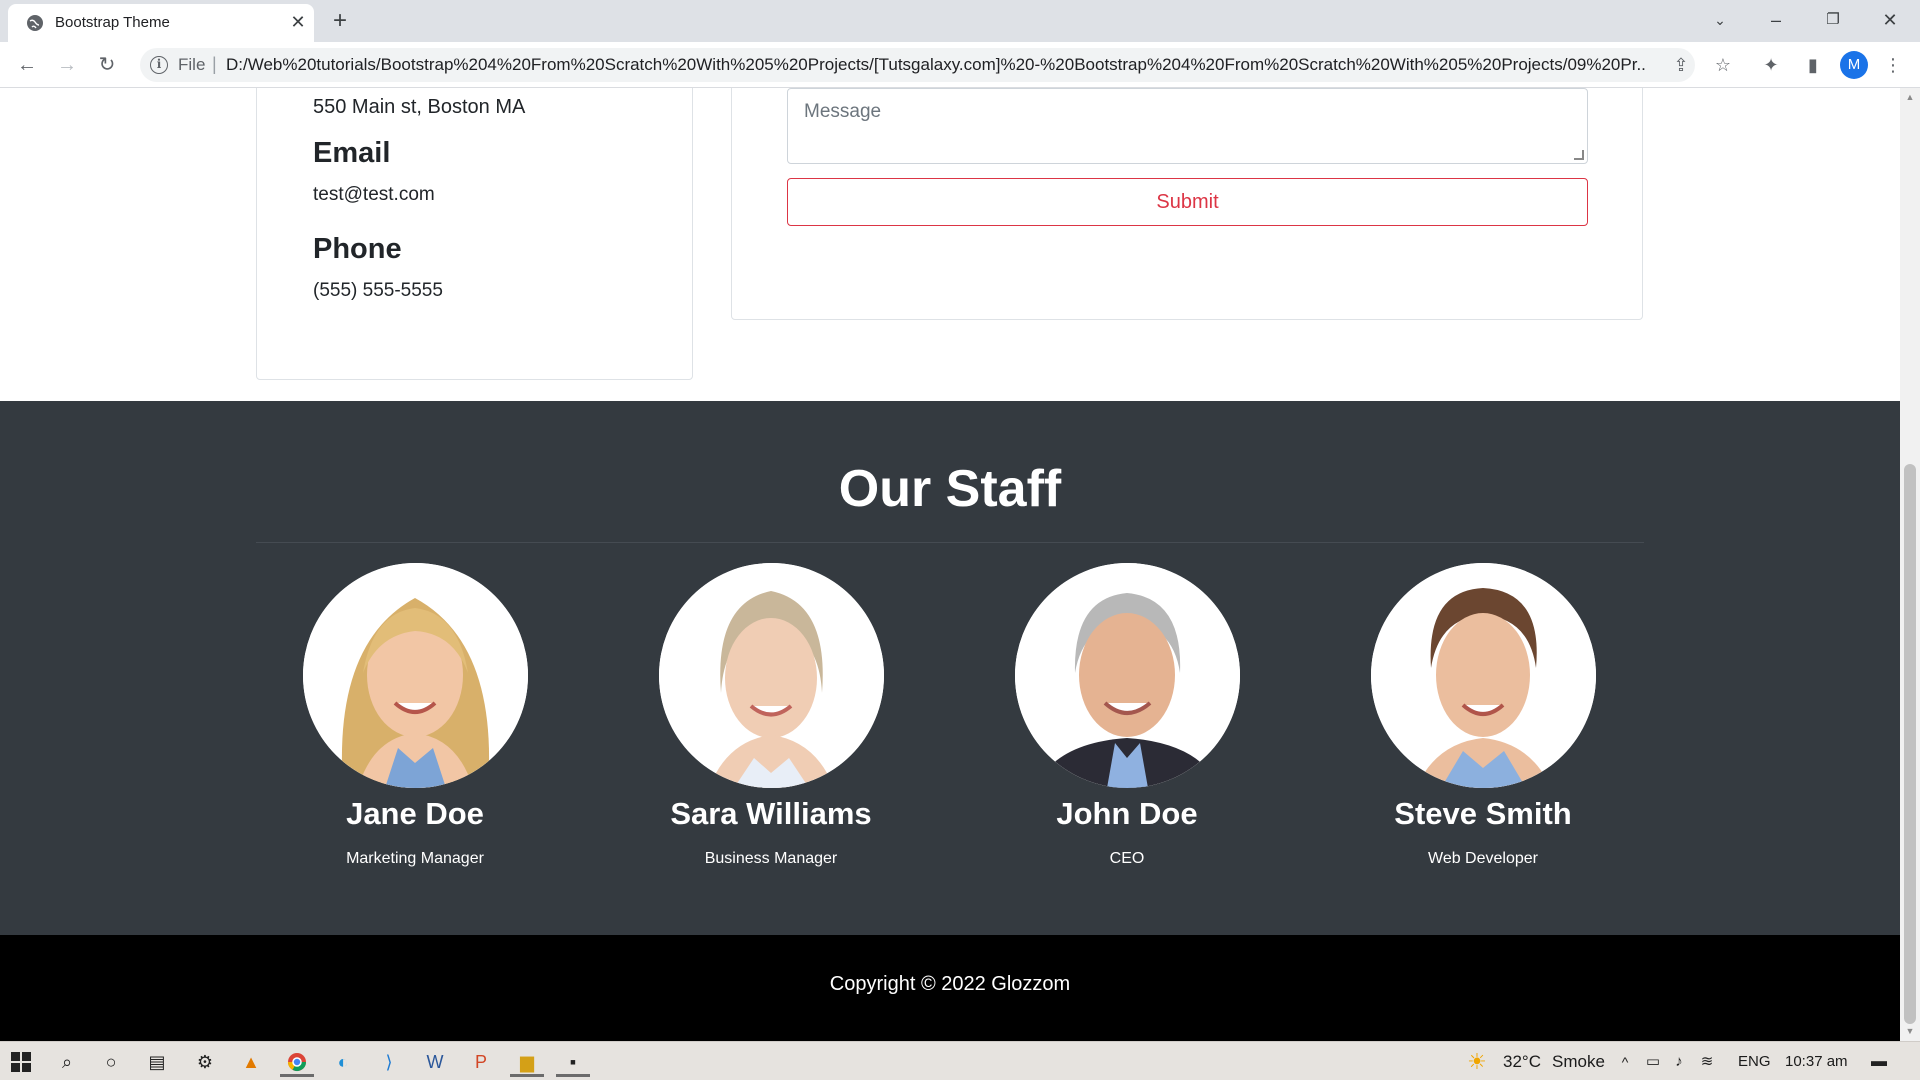  Describe the element at coordinates (192, 64) in the screenshot. I see `omnibox-scheme: File` at that location.